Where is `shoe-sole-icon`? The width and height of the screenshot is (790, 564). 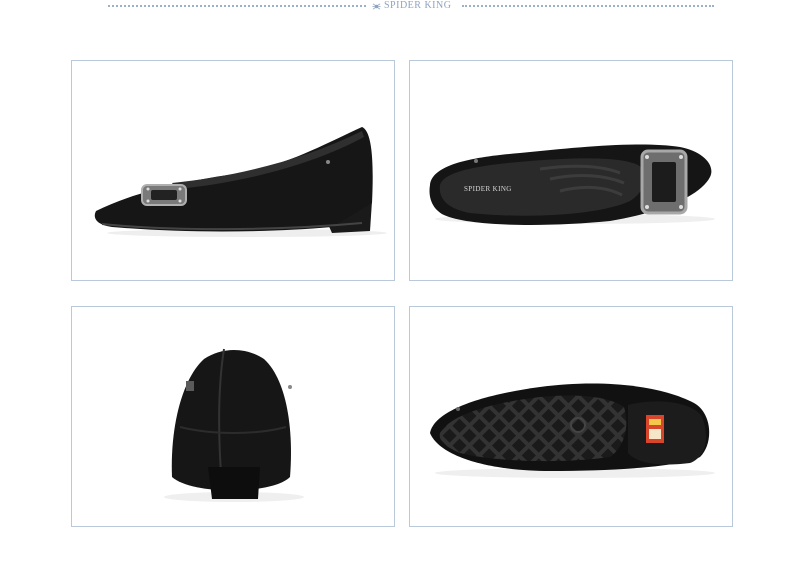 shoe-sole-icon is located at coordinates (572, 430).